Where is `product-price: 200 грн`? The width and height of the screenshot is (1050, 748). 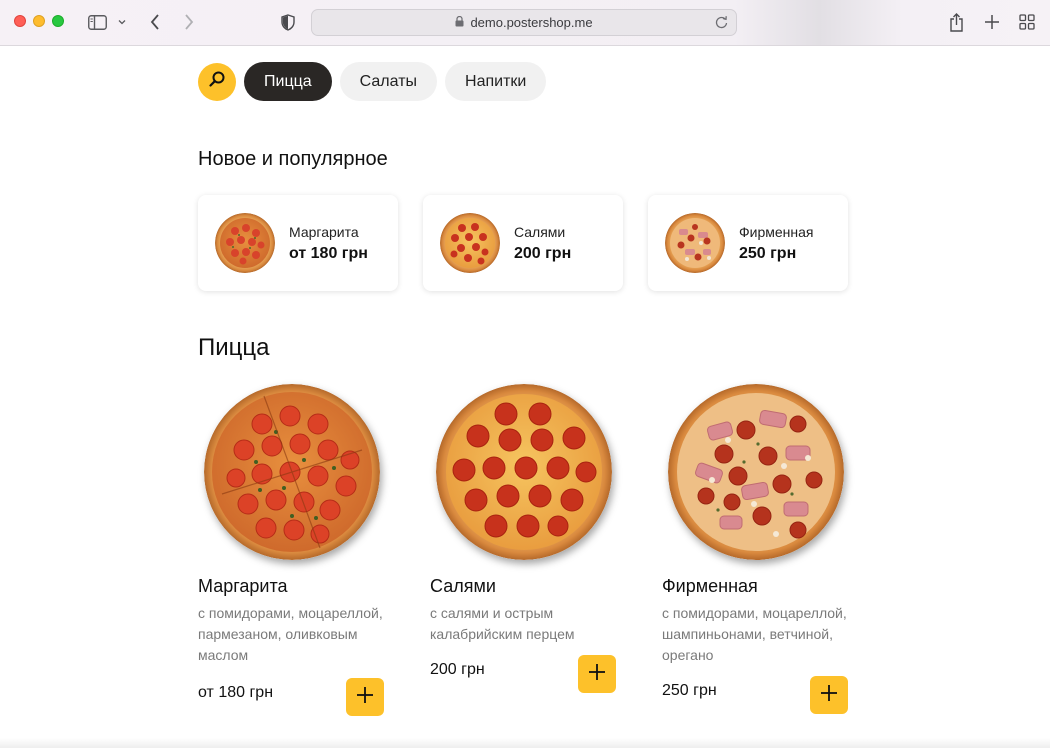
product-price: 200 грн is located at coordinates (457, 669).